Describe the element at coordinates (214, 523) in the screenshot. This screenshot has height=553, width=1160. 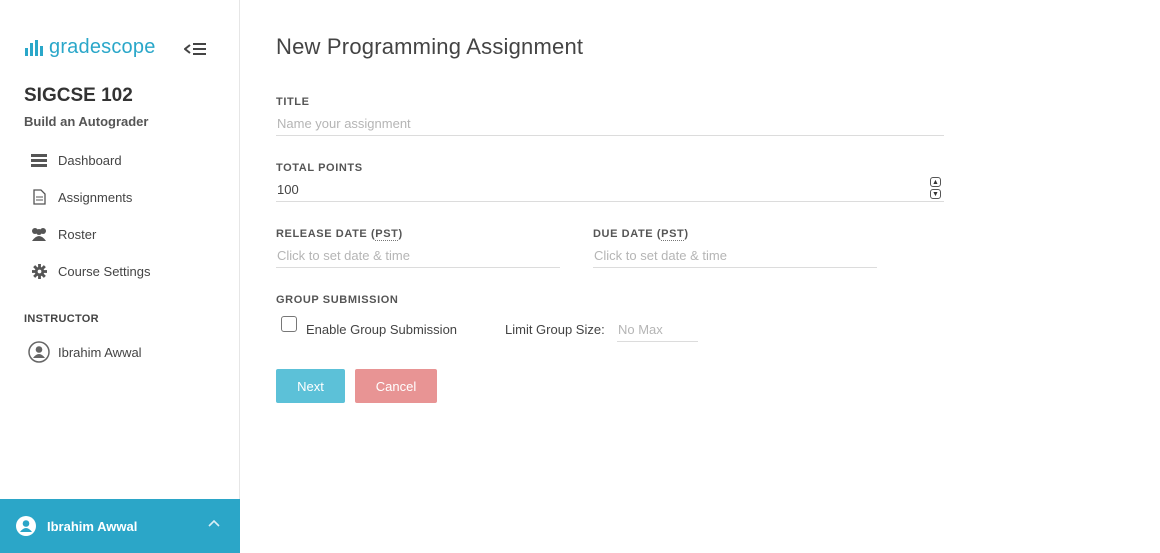
I see `chevron-up-icon` at that location.